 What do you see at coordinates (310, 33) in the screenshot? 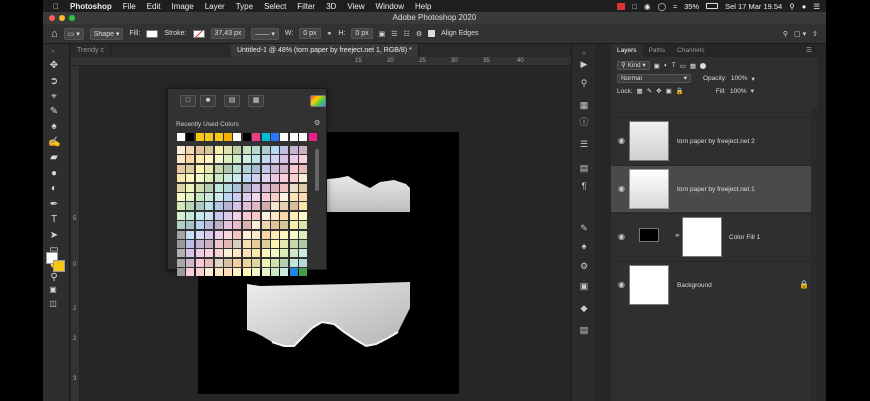
I see `width-field: 0 px` at bounding box center [310, 33].